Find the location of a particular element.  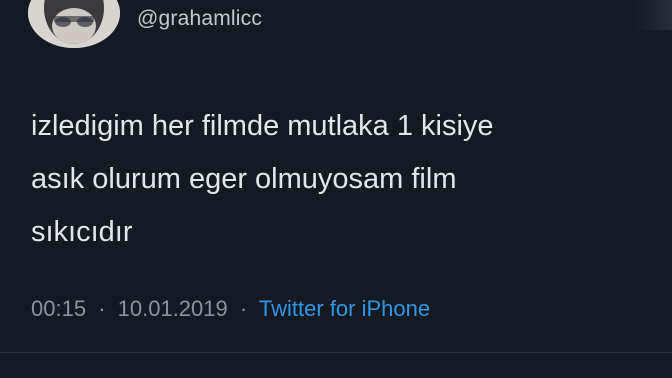

tweet-date: 10.01.2019 is located at coordinates (173, 308).